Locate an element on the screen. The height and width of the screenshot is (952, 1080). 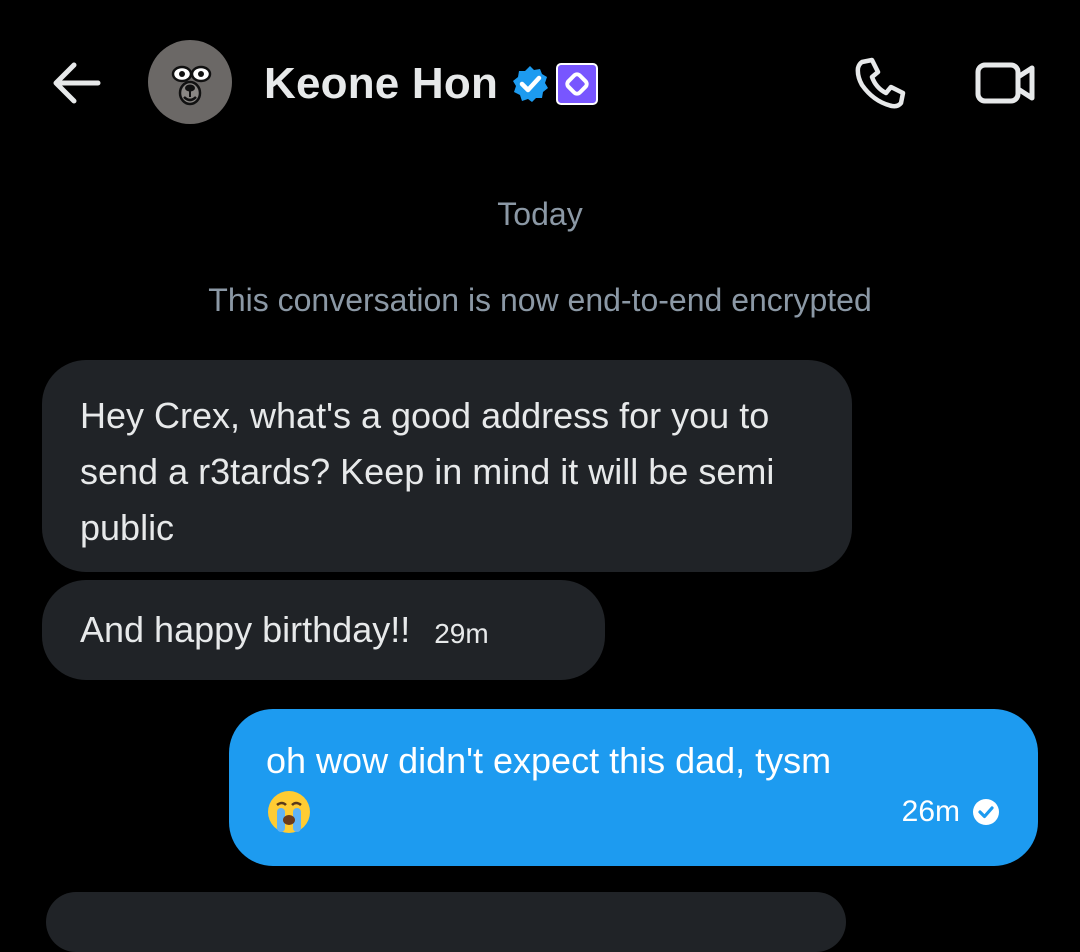
message-bubble-received: And happy birthday!! 29m is located at coordinates (323, 630).